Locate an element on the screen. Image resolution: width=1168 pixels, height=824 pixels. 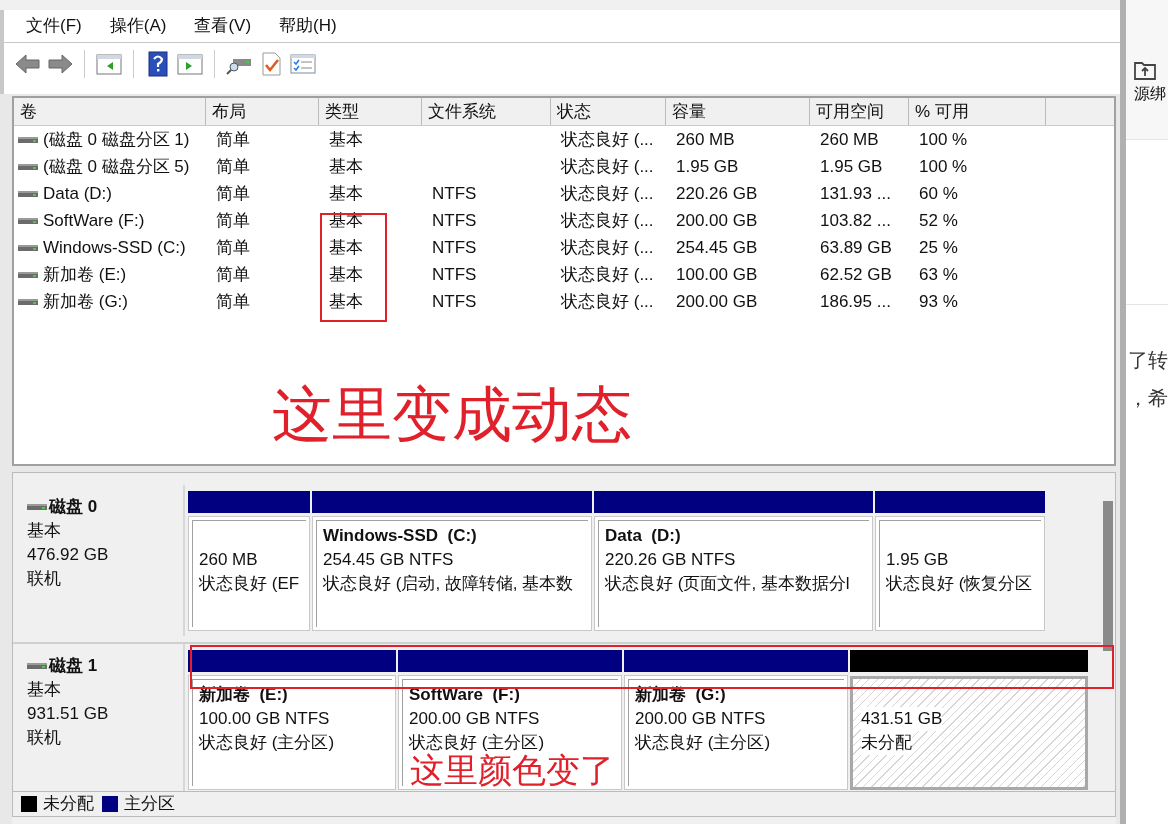
column-header: % 可用 is located at coordinates (977, 111).